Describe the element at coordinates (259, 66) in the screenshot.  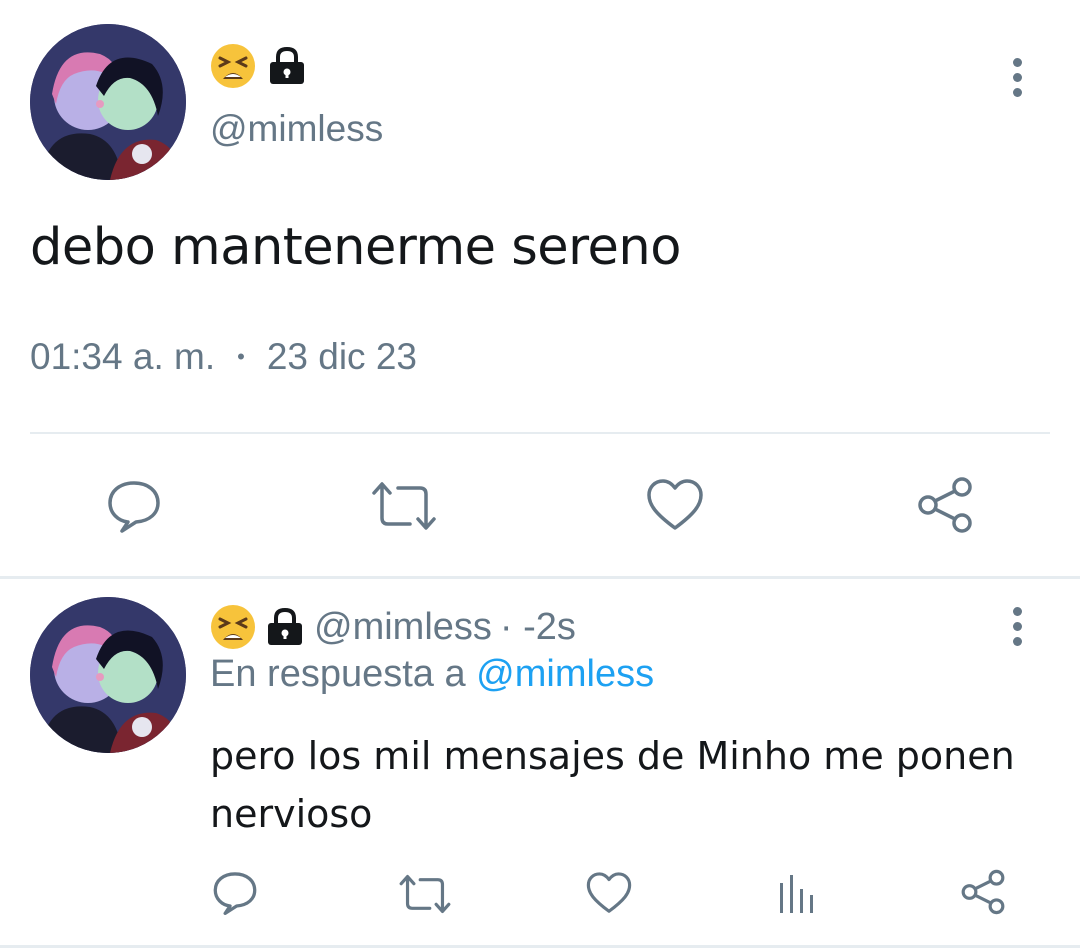
I see `author-name-row` at that location.